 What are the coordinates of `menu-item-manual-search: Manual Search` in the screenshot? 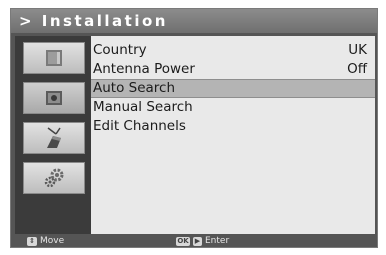 It's located at (233, 107).